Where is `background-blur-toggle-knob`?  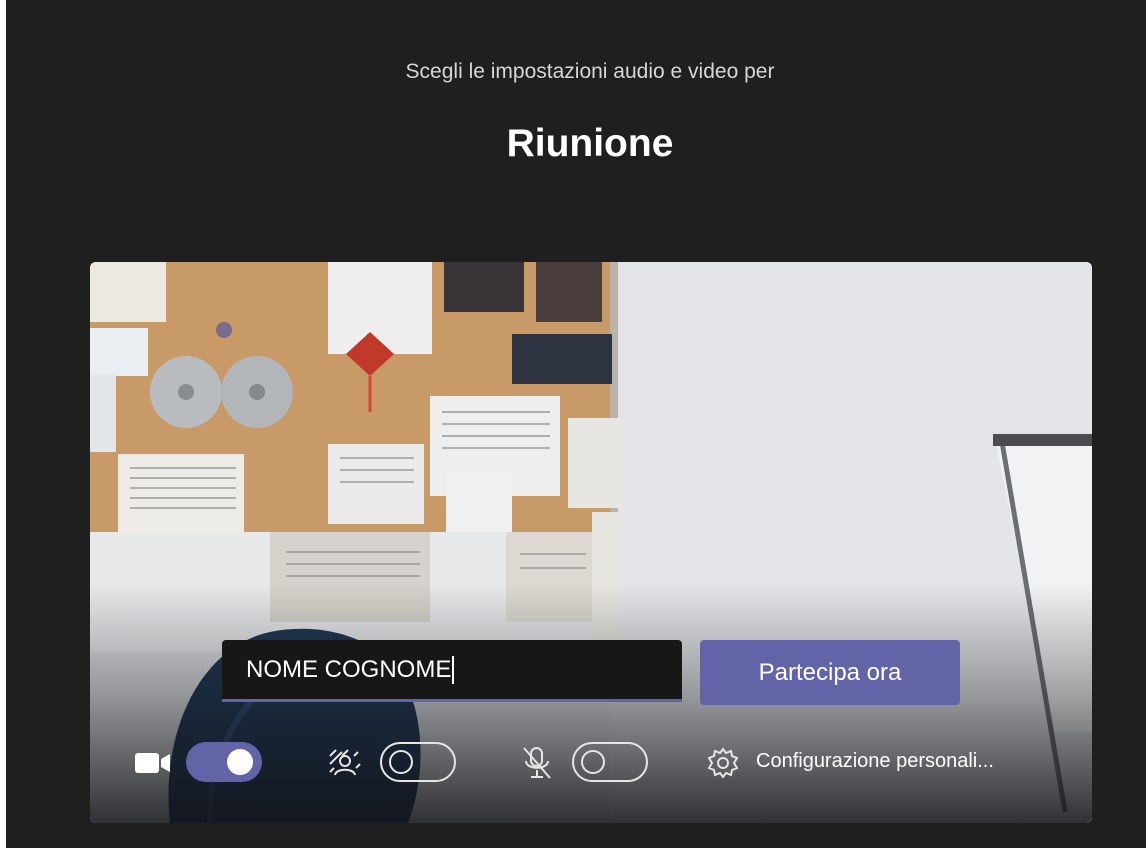 background-blur-toggle-knob is located at coordinates (401, 762).